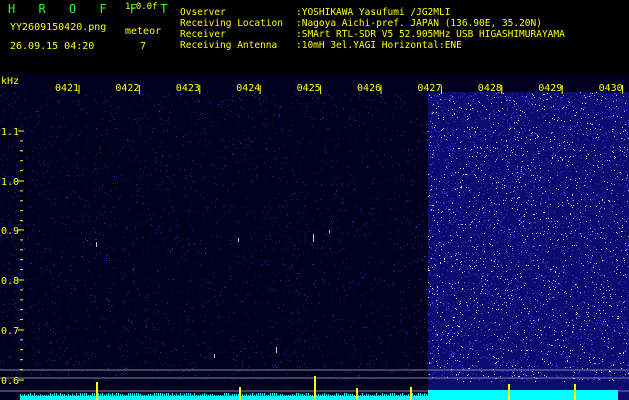 The height and width of the screenshot is (400, 629). I want to click on x-tick-label: 0422, so click(127, 88).